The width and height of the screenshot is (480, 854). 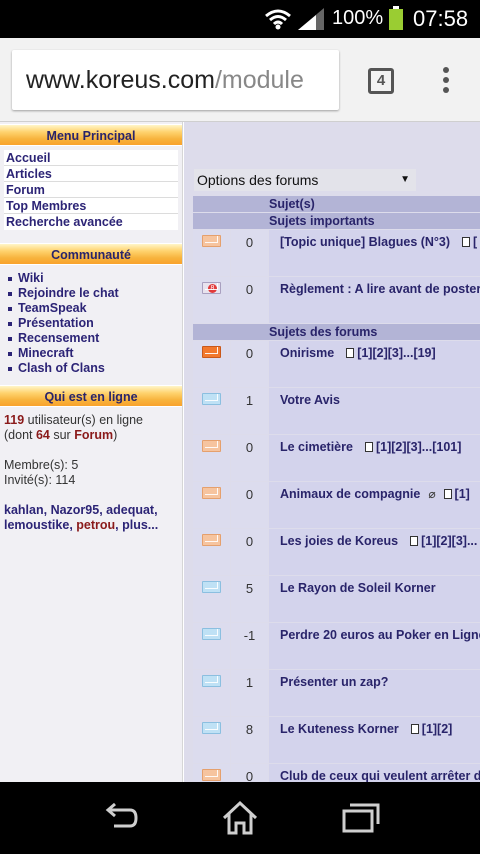 What do you see at coordinates (95, 323) in the screenshot?
I see `community-item: Présentation` at bounding box center [95, 323].